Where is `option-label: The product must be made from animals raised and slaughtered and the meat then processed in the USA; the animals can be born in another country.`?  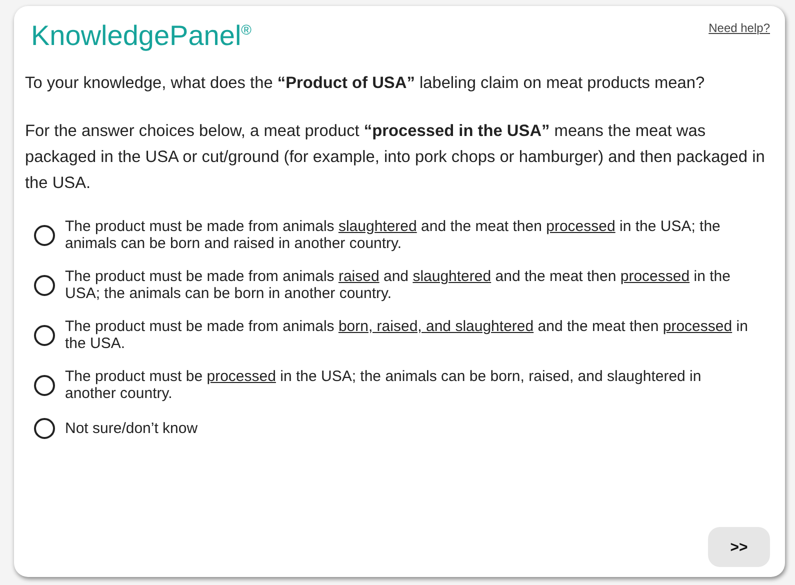 option-label: The product must be made from animals raised and slaughtered and the meat then processed in the USA; the animals can be born in another country. is located at coordinates (417, 285).